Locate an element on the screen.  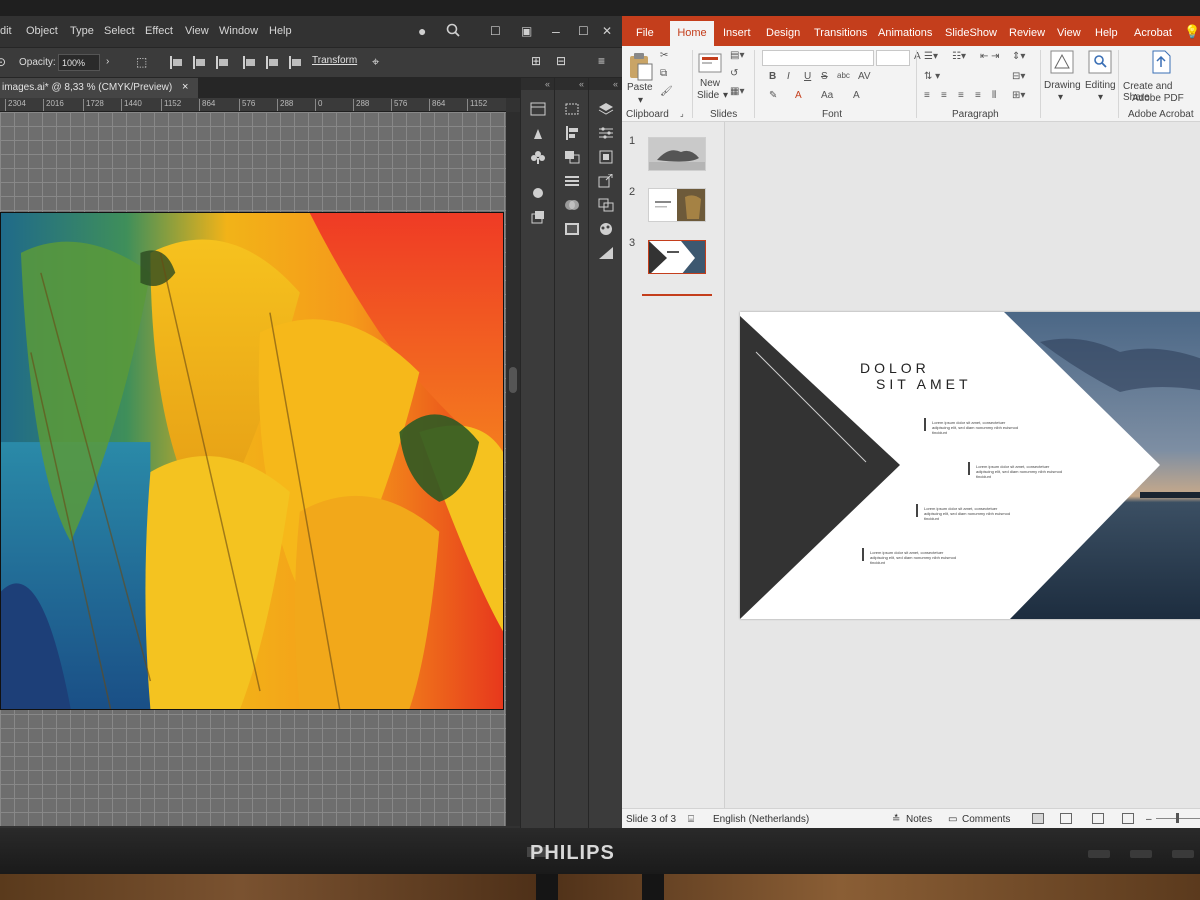
select-similar-icon: ⬚ is located at coordinates (141, 62).